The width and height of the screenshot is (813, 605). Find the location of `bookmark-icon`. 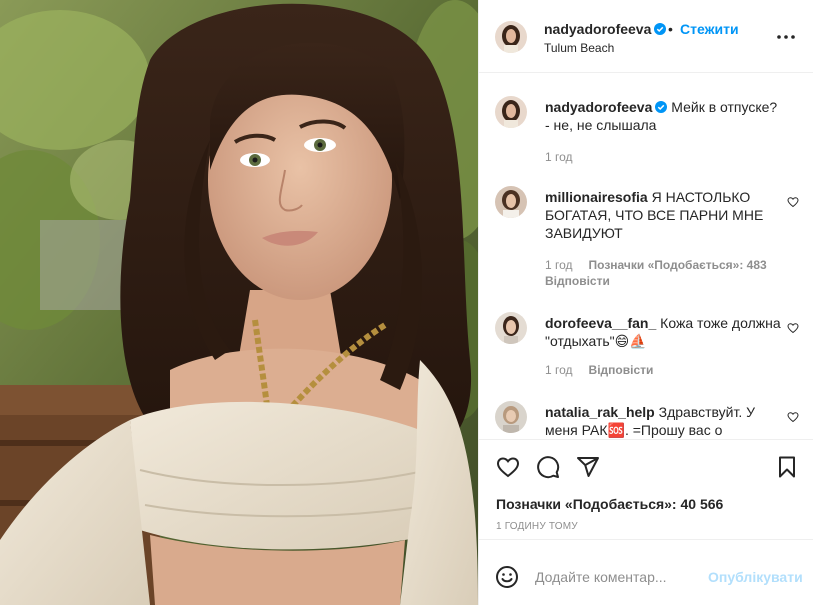

bookmark-icon is located at coordinates (787, 467).